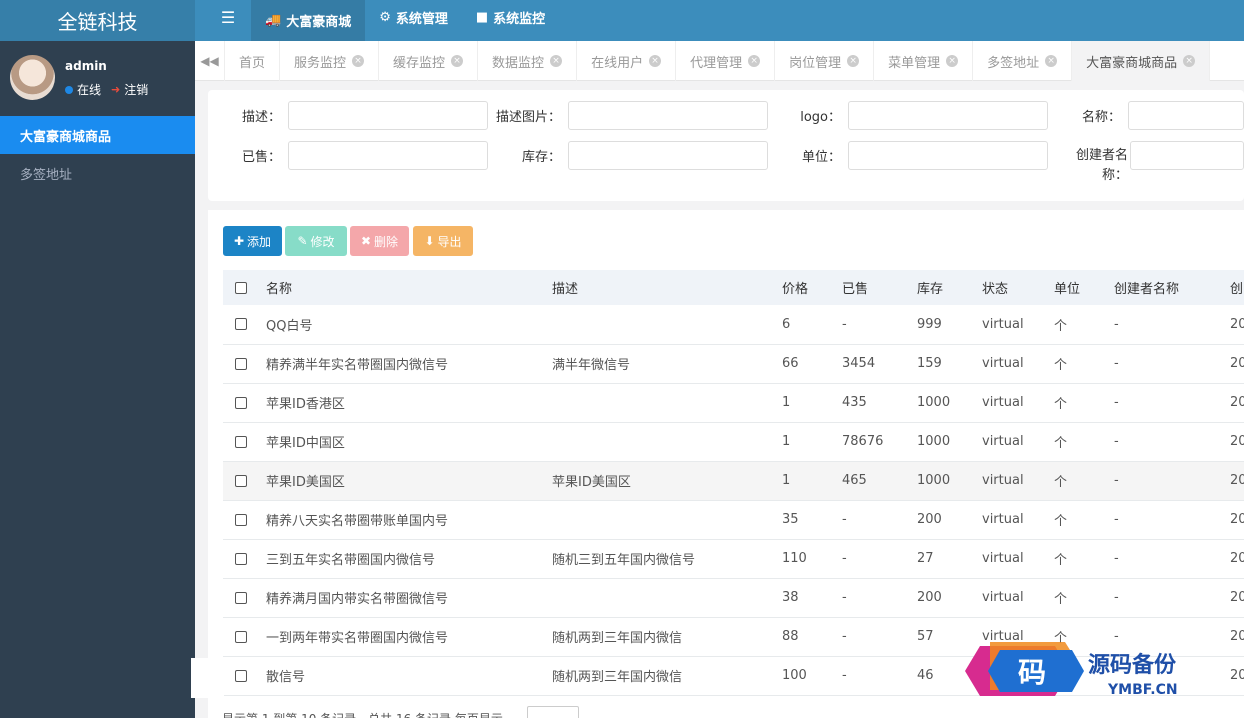 This screenshot has width=1244, height=718. I want to click on table-row: 精养满半年实名带圈国内微信号 满半年微信号 66 3454 159 virtual 个 - 20, so click(733, 363).